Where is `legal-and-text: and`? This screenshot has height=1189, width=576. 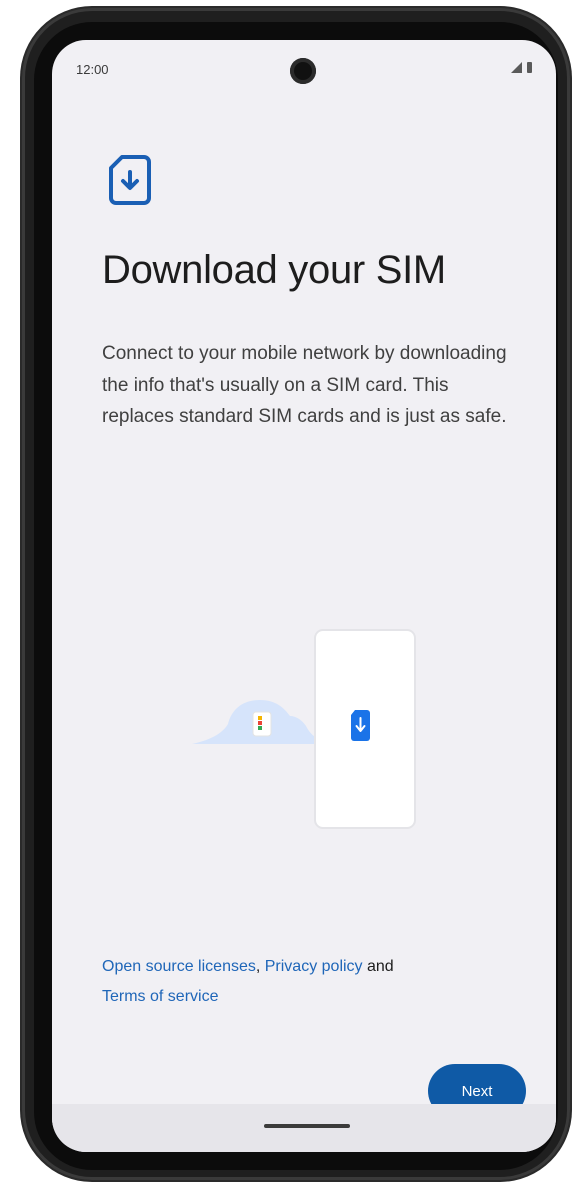 legal-and-text: and is located at coordinates (378, 966).